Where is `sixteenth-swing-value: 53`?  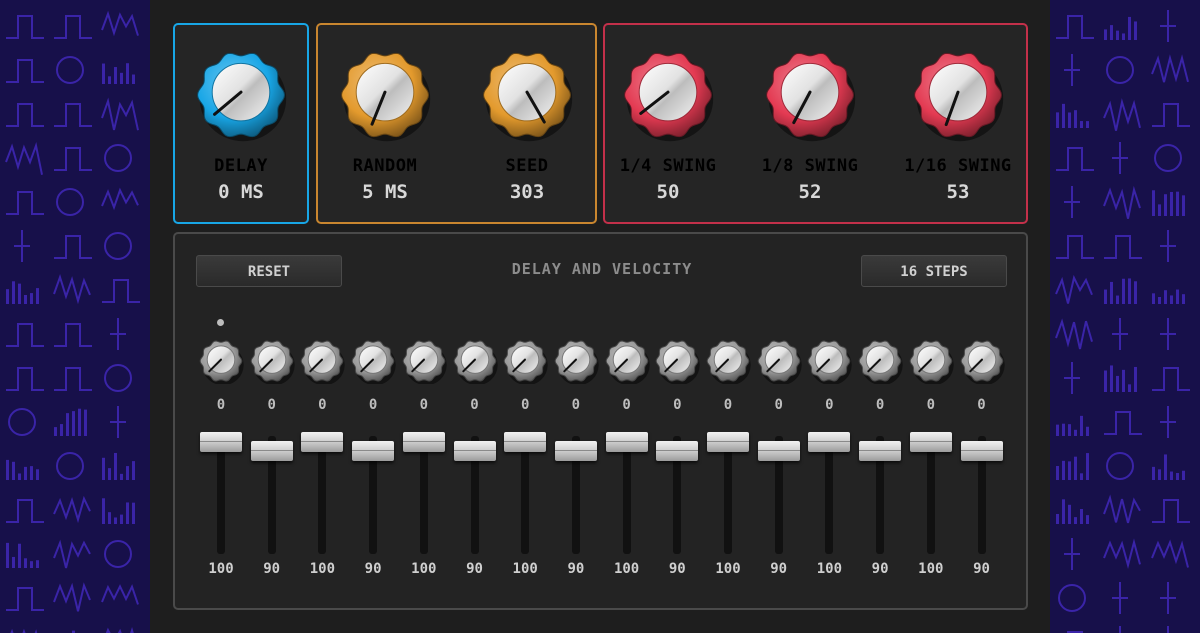
sixteenth-swing-value: 53 is located at coordinates (958, 192).